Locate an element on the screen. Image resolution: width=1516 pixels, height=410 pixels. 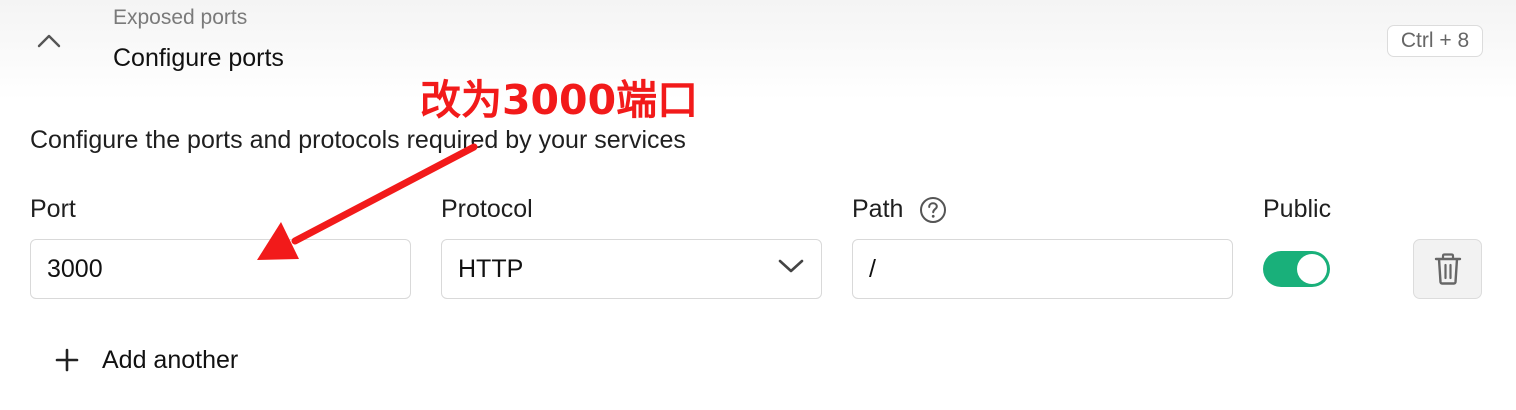
chevron-up-icon is located at coordinates (49, 41).